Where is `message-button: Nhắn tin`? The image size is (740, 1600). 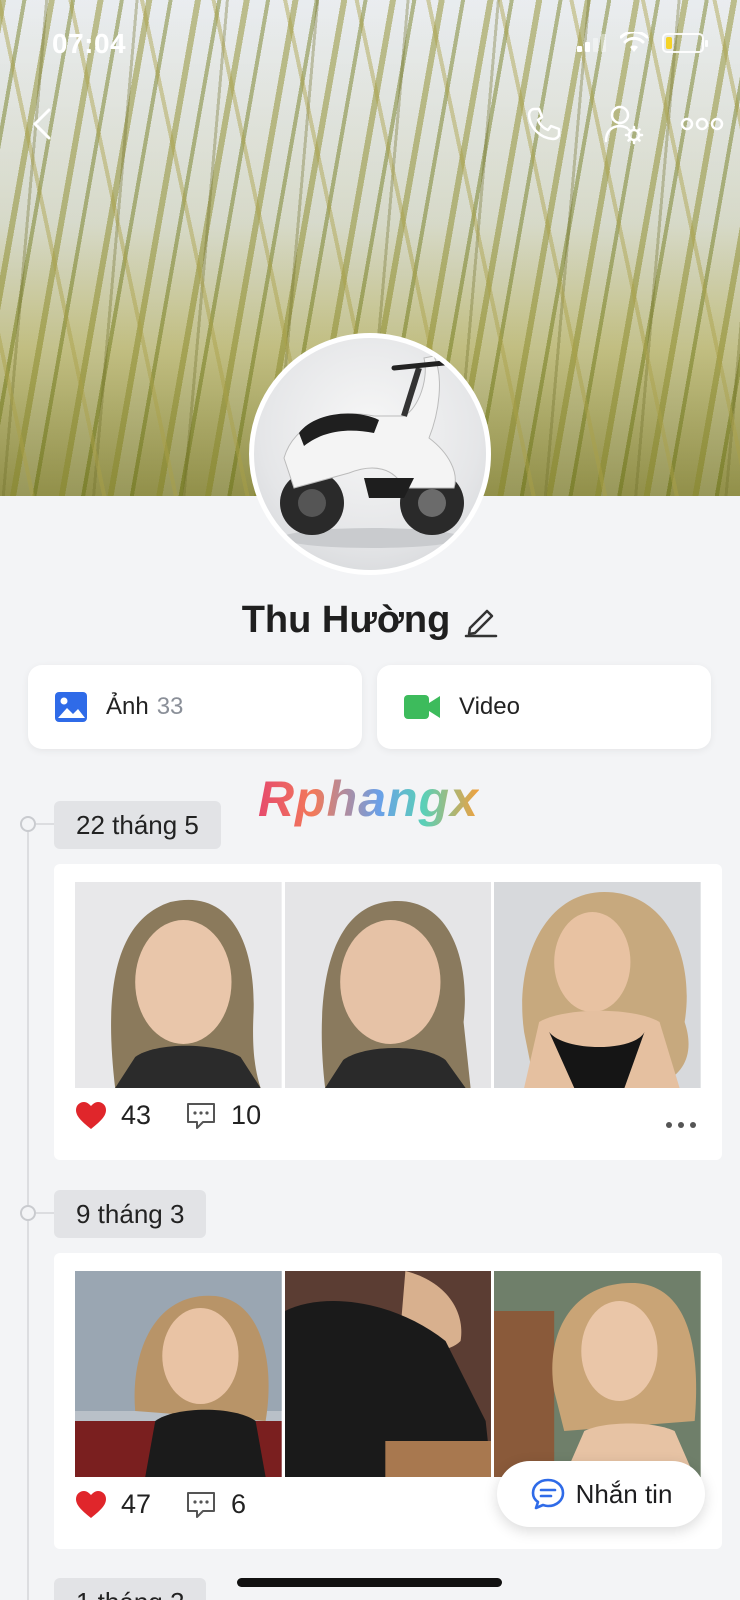 message-button: Nhắn tin is located at coordinates (601, 1494).